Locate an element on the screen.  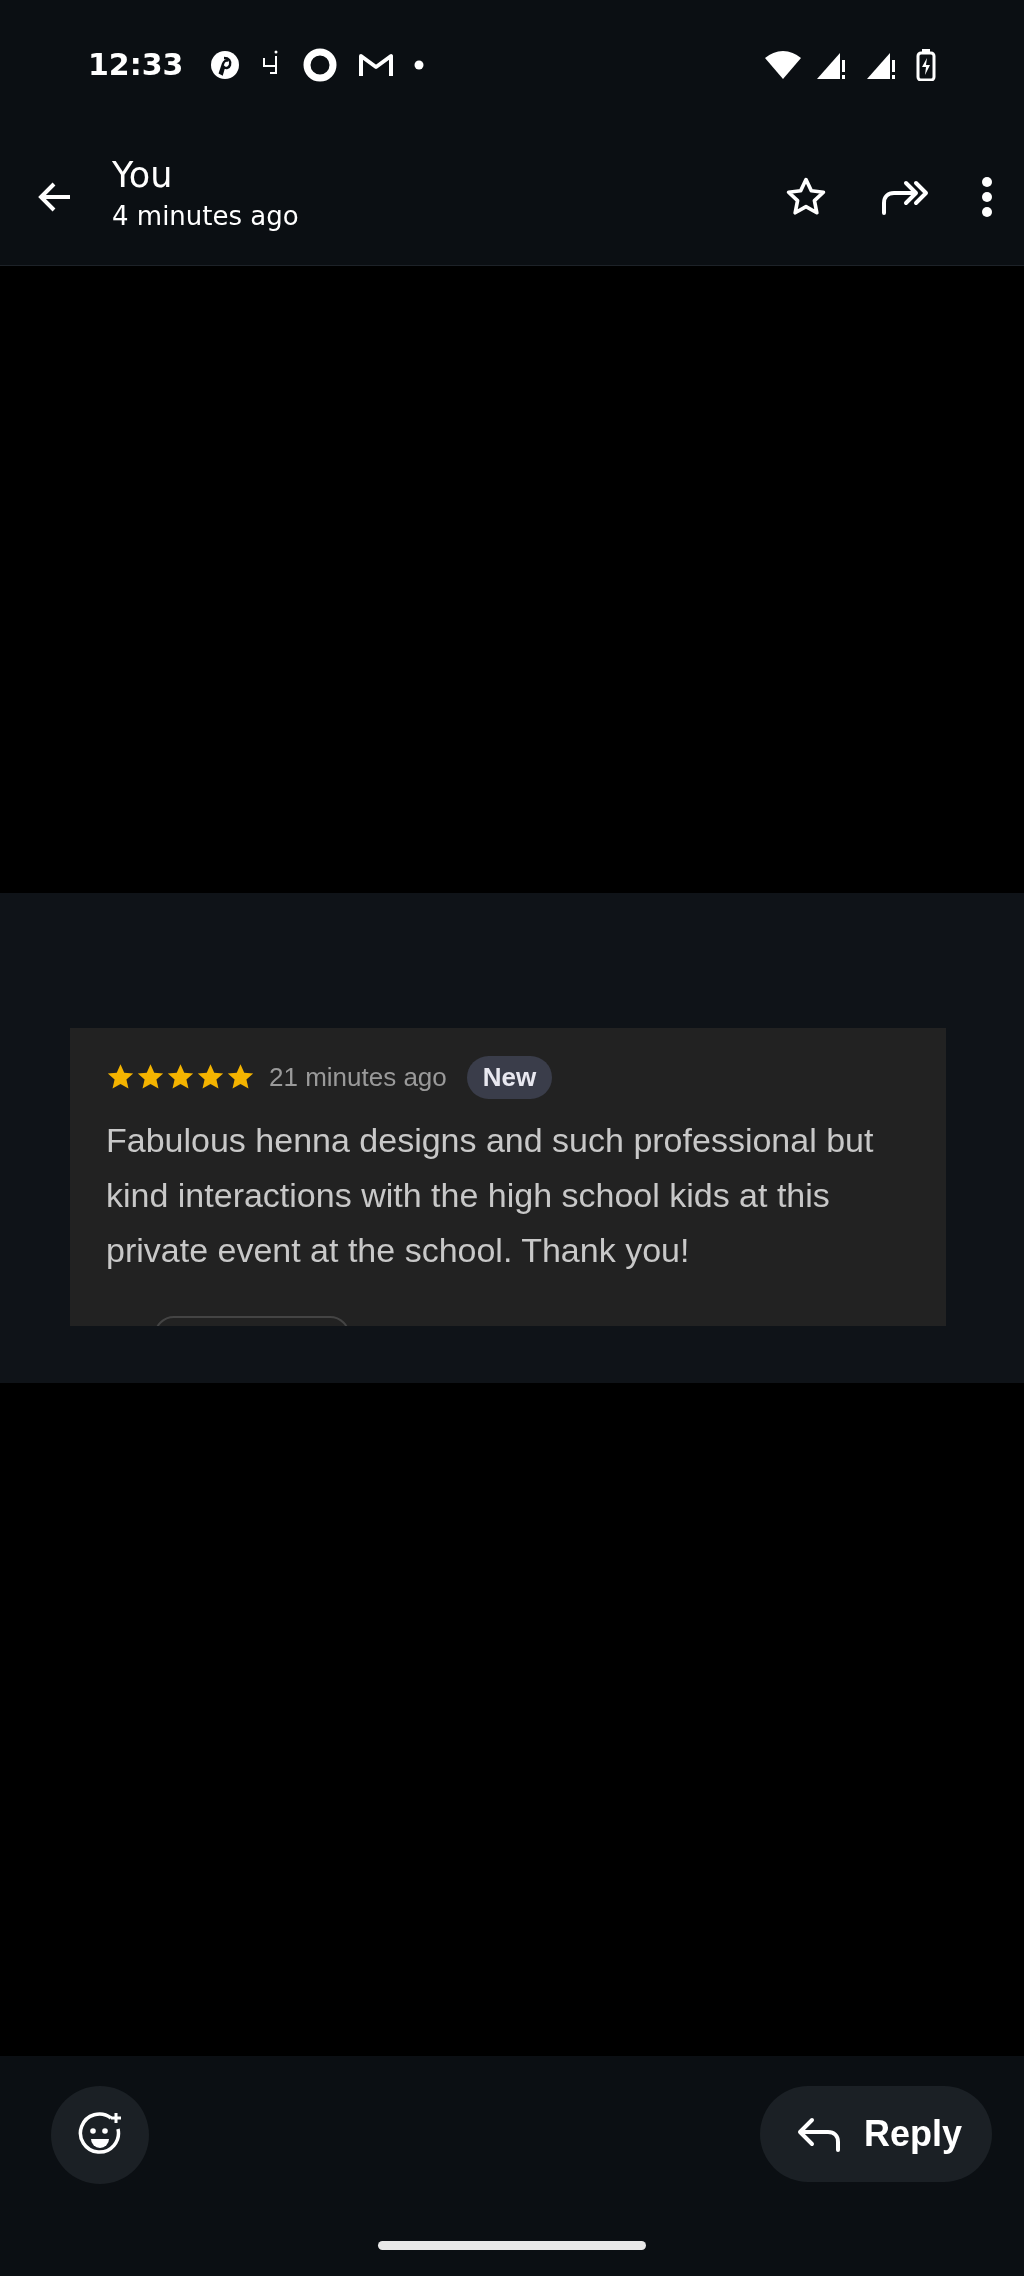
battery-charging-icon is located at coordinates (926, 64).